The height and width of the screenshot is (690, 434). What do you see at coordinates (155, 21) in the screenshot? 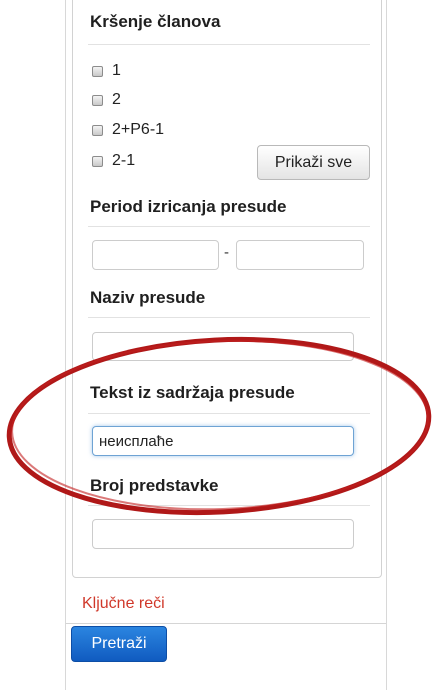
I see `violations-section-title: Kršenje članova` at bounding box center [155, 21].